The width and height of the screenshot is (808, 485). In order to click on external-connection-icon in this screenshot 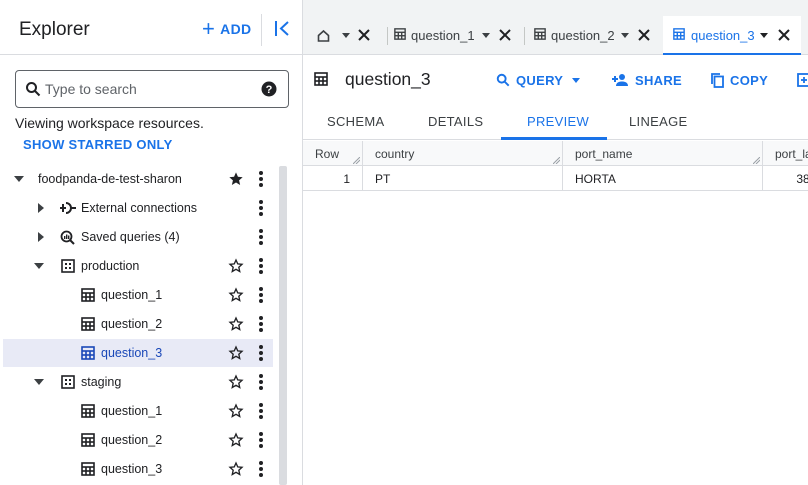, I will do `click(68, 208)`.